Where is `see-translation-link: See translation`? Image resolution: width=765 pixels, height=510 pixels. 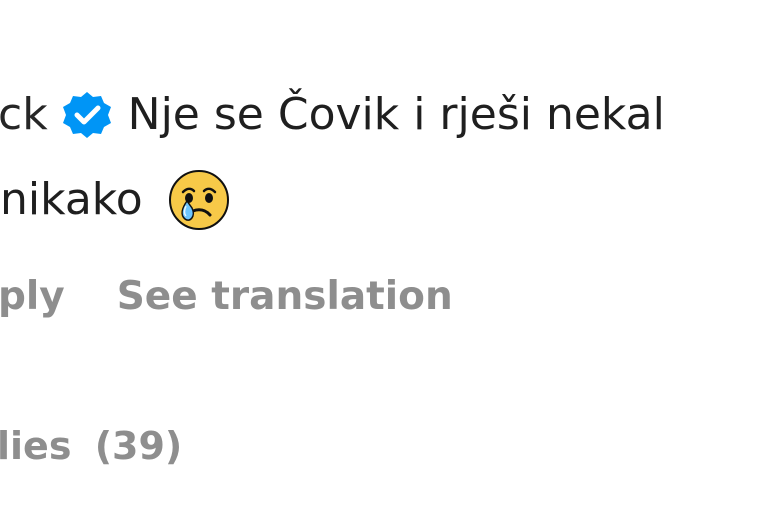
see-translation-link: See translation is located at coordinates (285, 296).